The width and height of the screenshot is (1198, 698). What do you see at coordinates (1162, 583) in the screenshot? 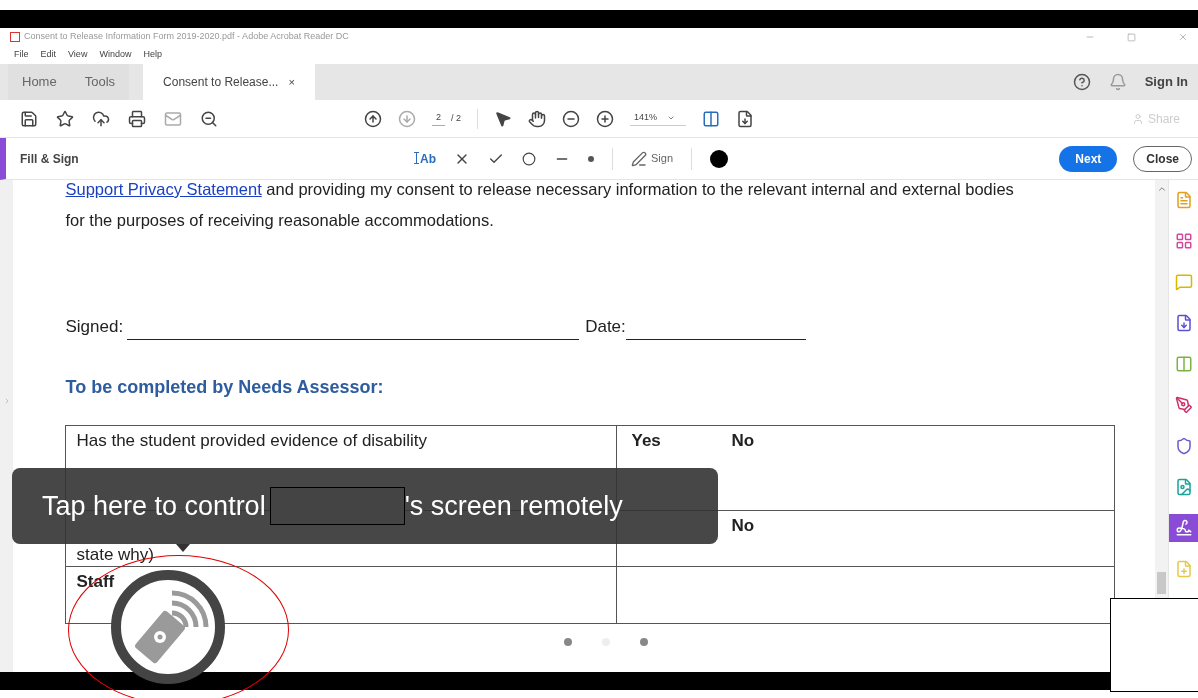
I see `scrollbar-thumb` at bounding box center [1162, 583].